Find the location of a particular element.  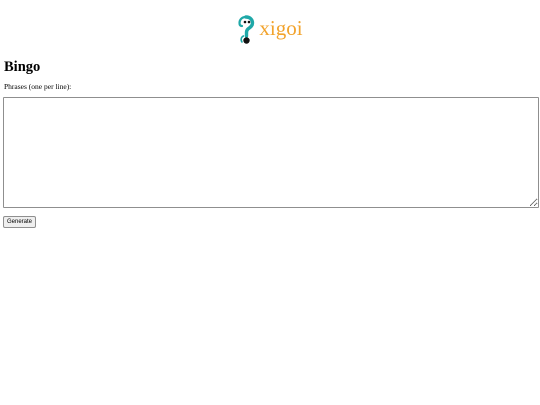

generate-button: Generate is located at coordinates (20, 222).